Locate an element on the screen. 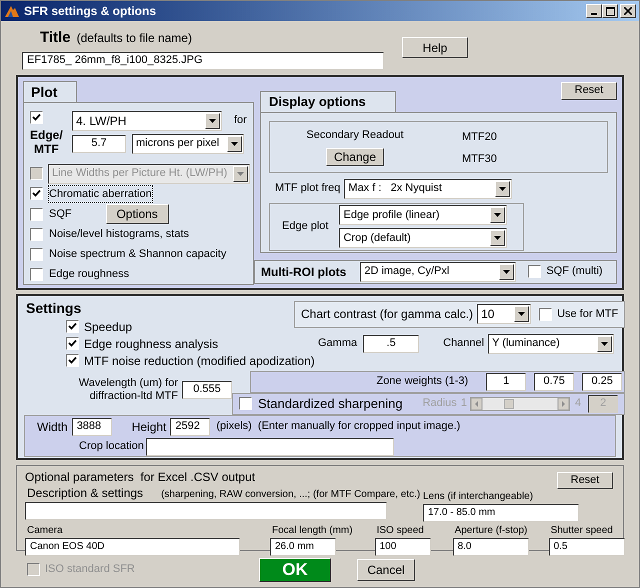 This screenshot has width=640, height=588. minimize-button is located at coordinates (594, 11).